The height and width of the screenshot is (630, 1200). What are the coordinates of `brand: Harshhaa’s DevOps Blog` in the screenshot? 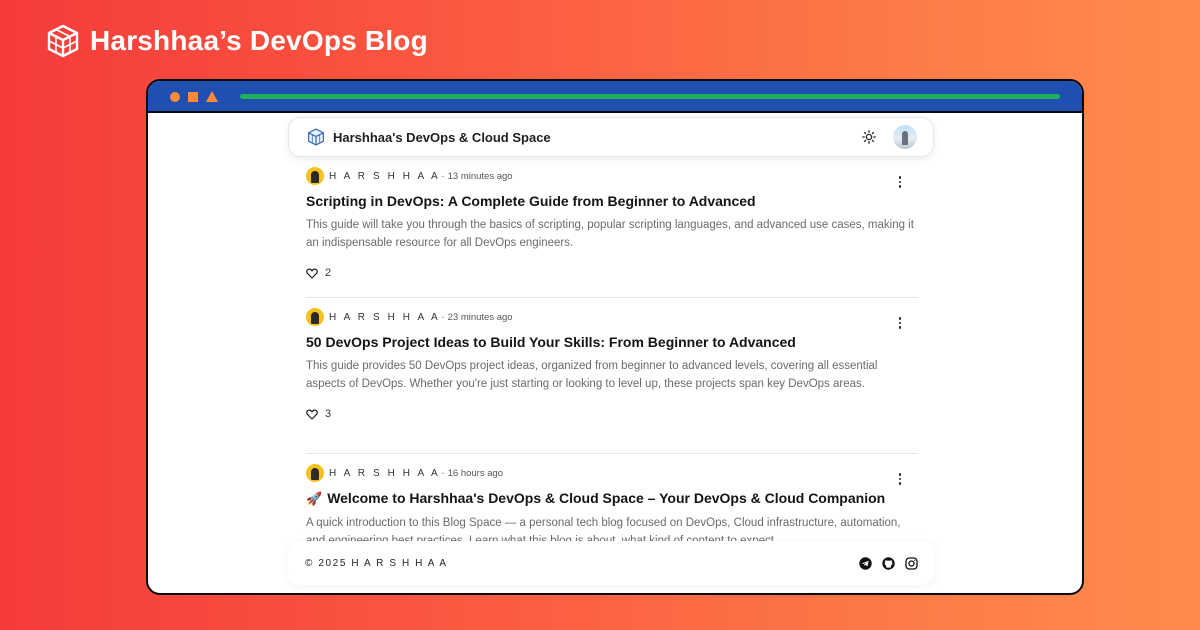 It's located at (237, 41).